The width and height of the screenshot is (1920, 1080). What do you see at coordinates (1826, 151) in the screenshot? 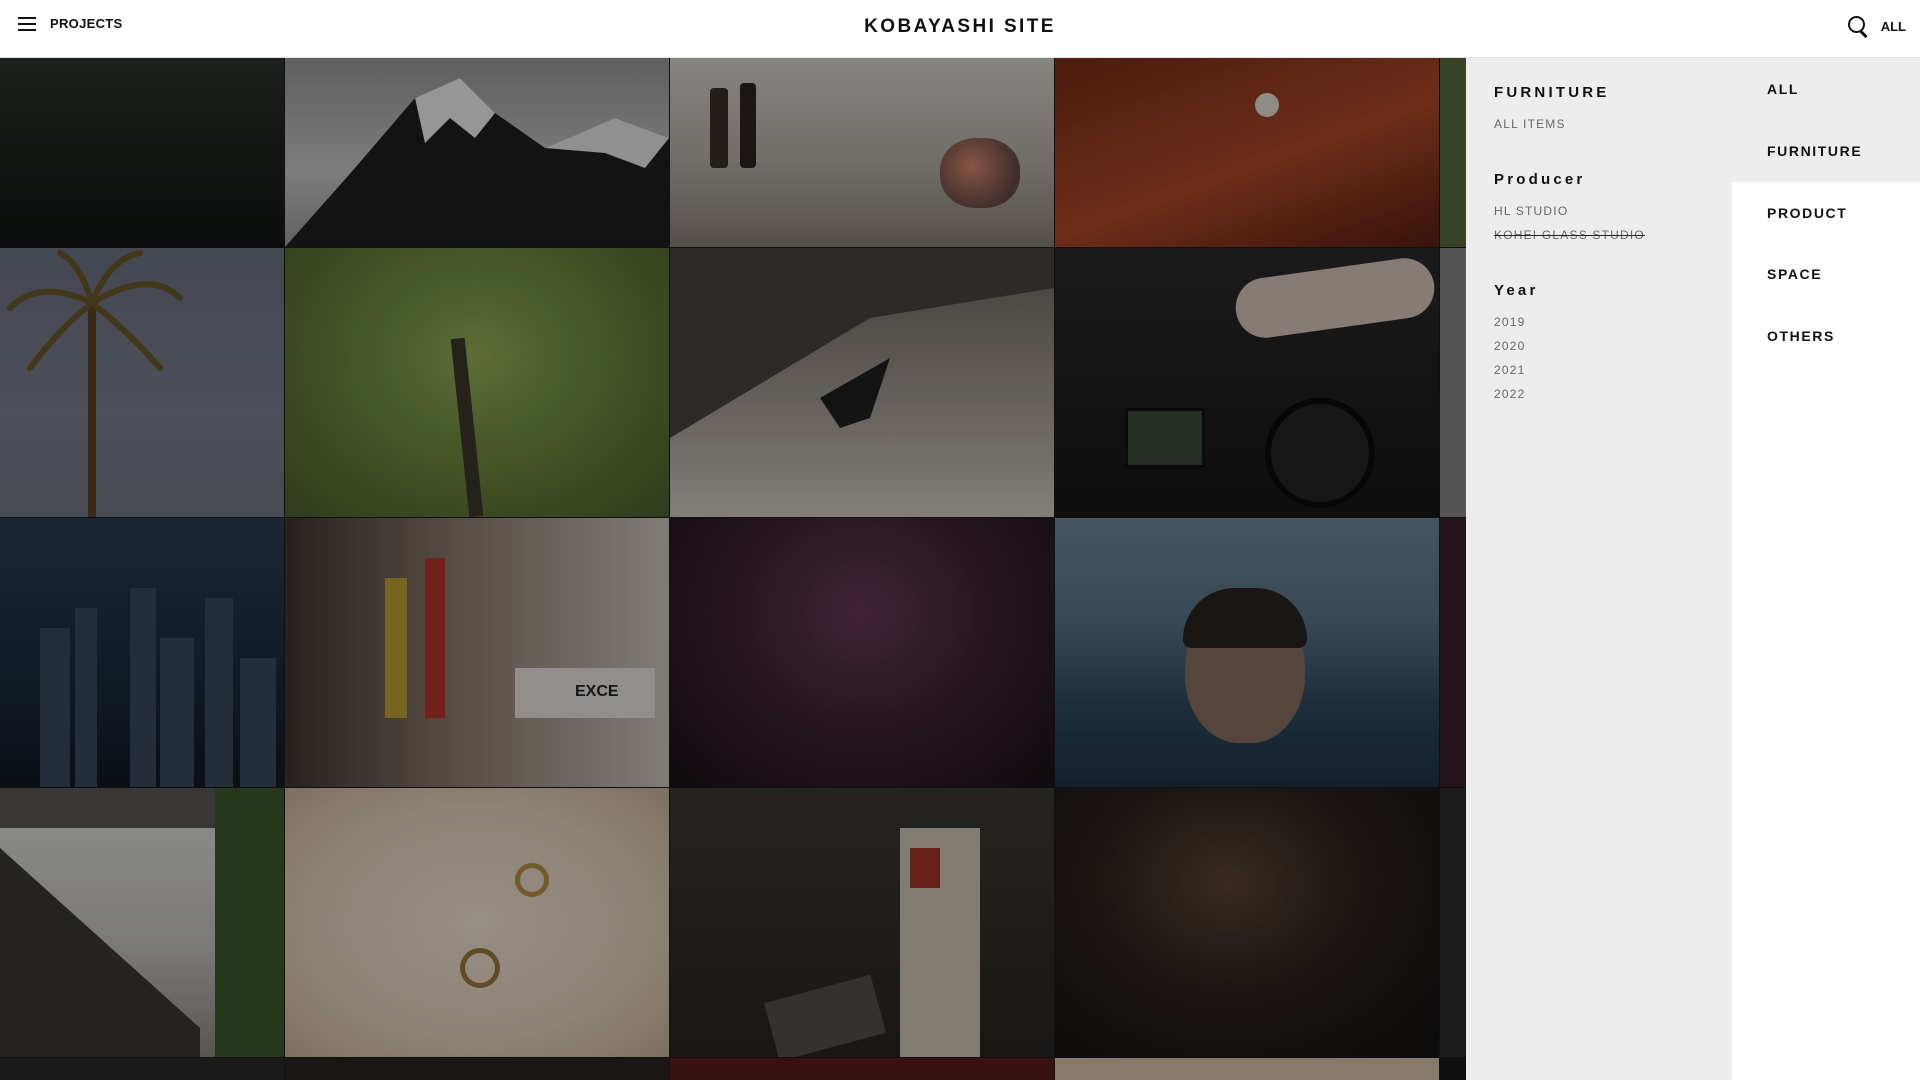
I see `category-furniture: FURNITURE` at bounding box center [1826, 151].